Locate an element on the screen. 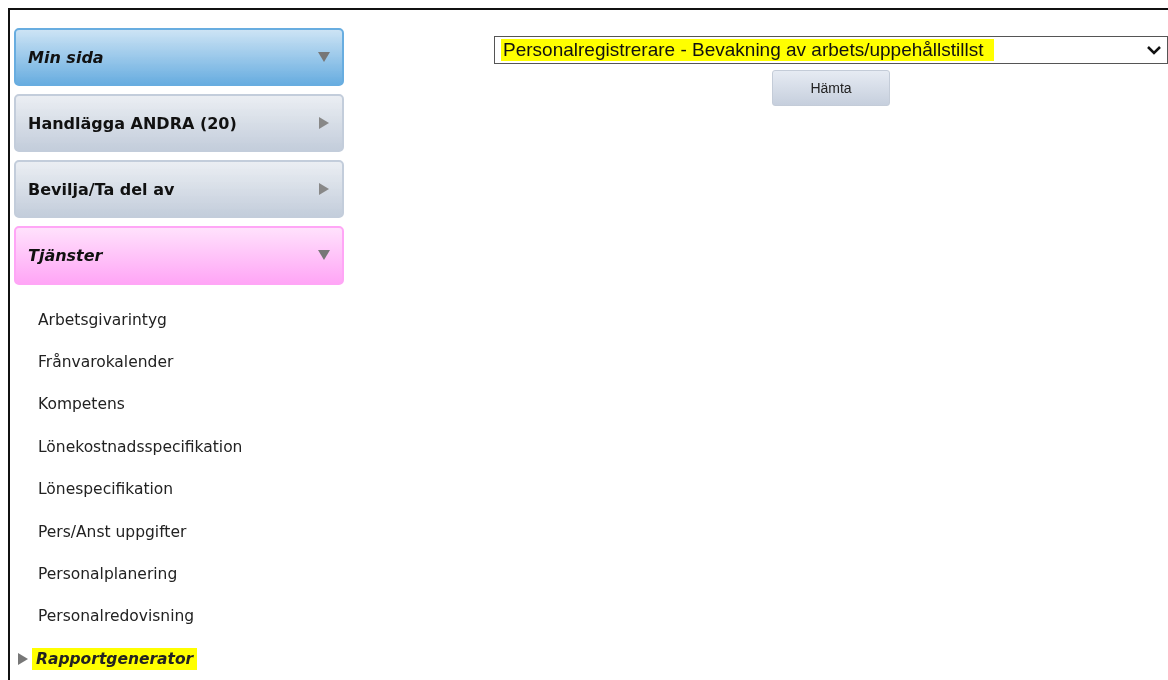  menu-item: Pers/Anst uppgifter is located at coordinates (112, 531).